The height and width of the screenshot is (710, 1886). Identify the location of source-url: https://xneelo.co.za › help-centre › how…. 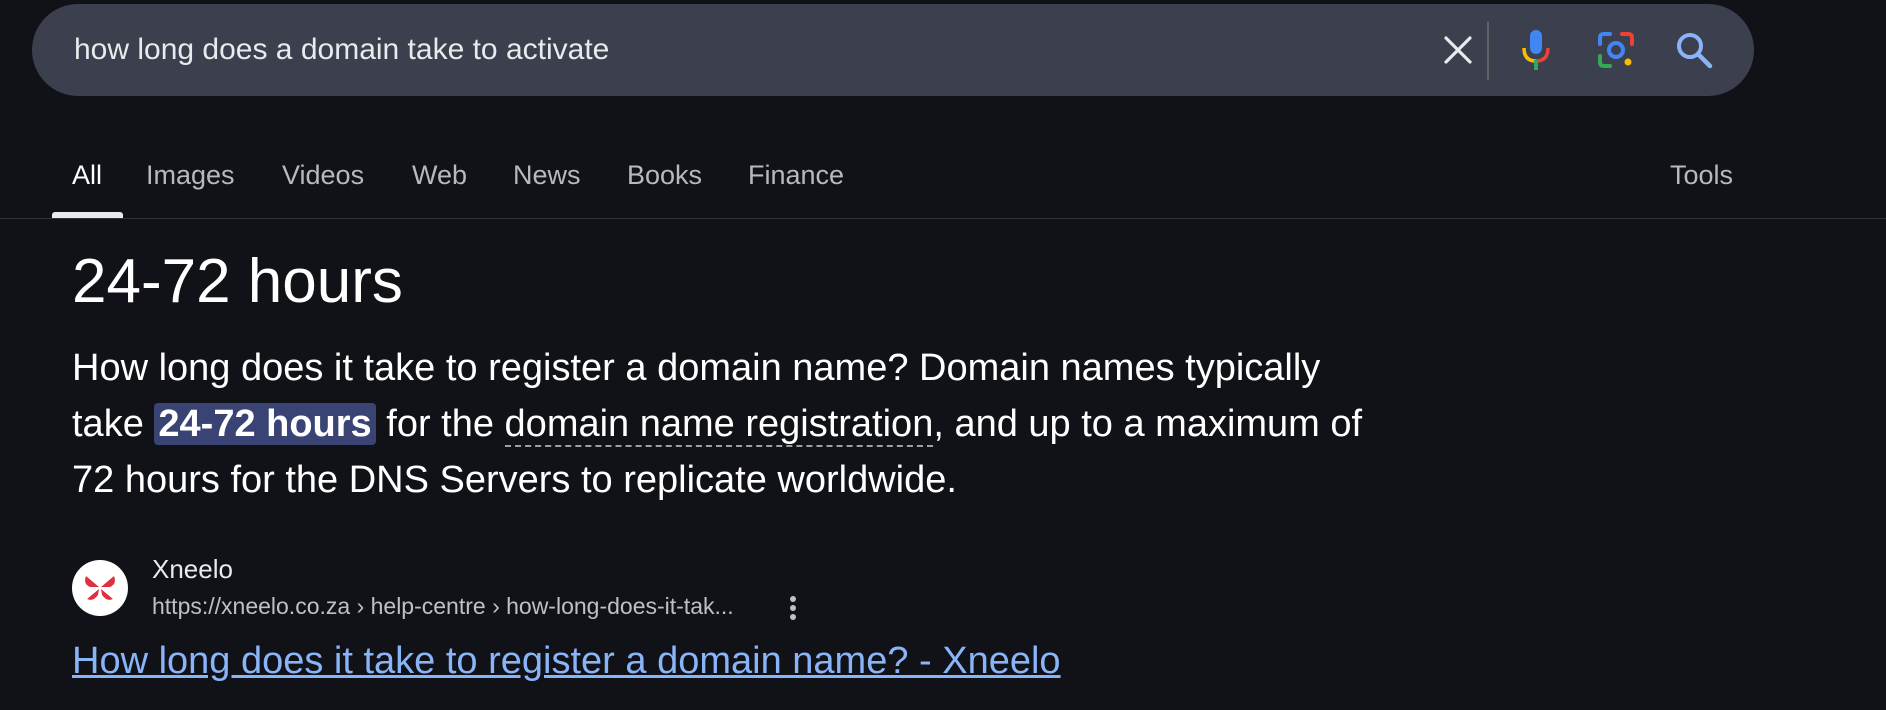
(443, 606).